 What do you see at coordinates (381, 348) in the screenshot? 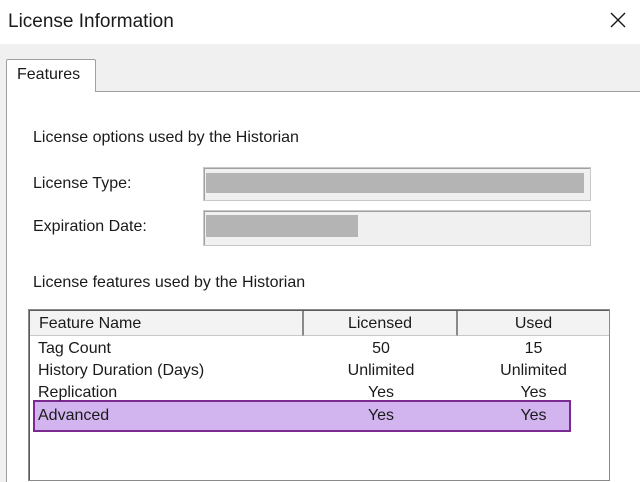
I see `licensed-cell: 50` at bounding box center [381, 348].